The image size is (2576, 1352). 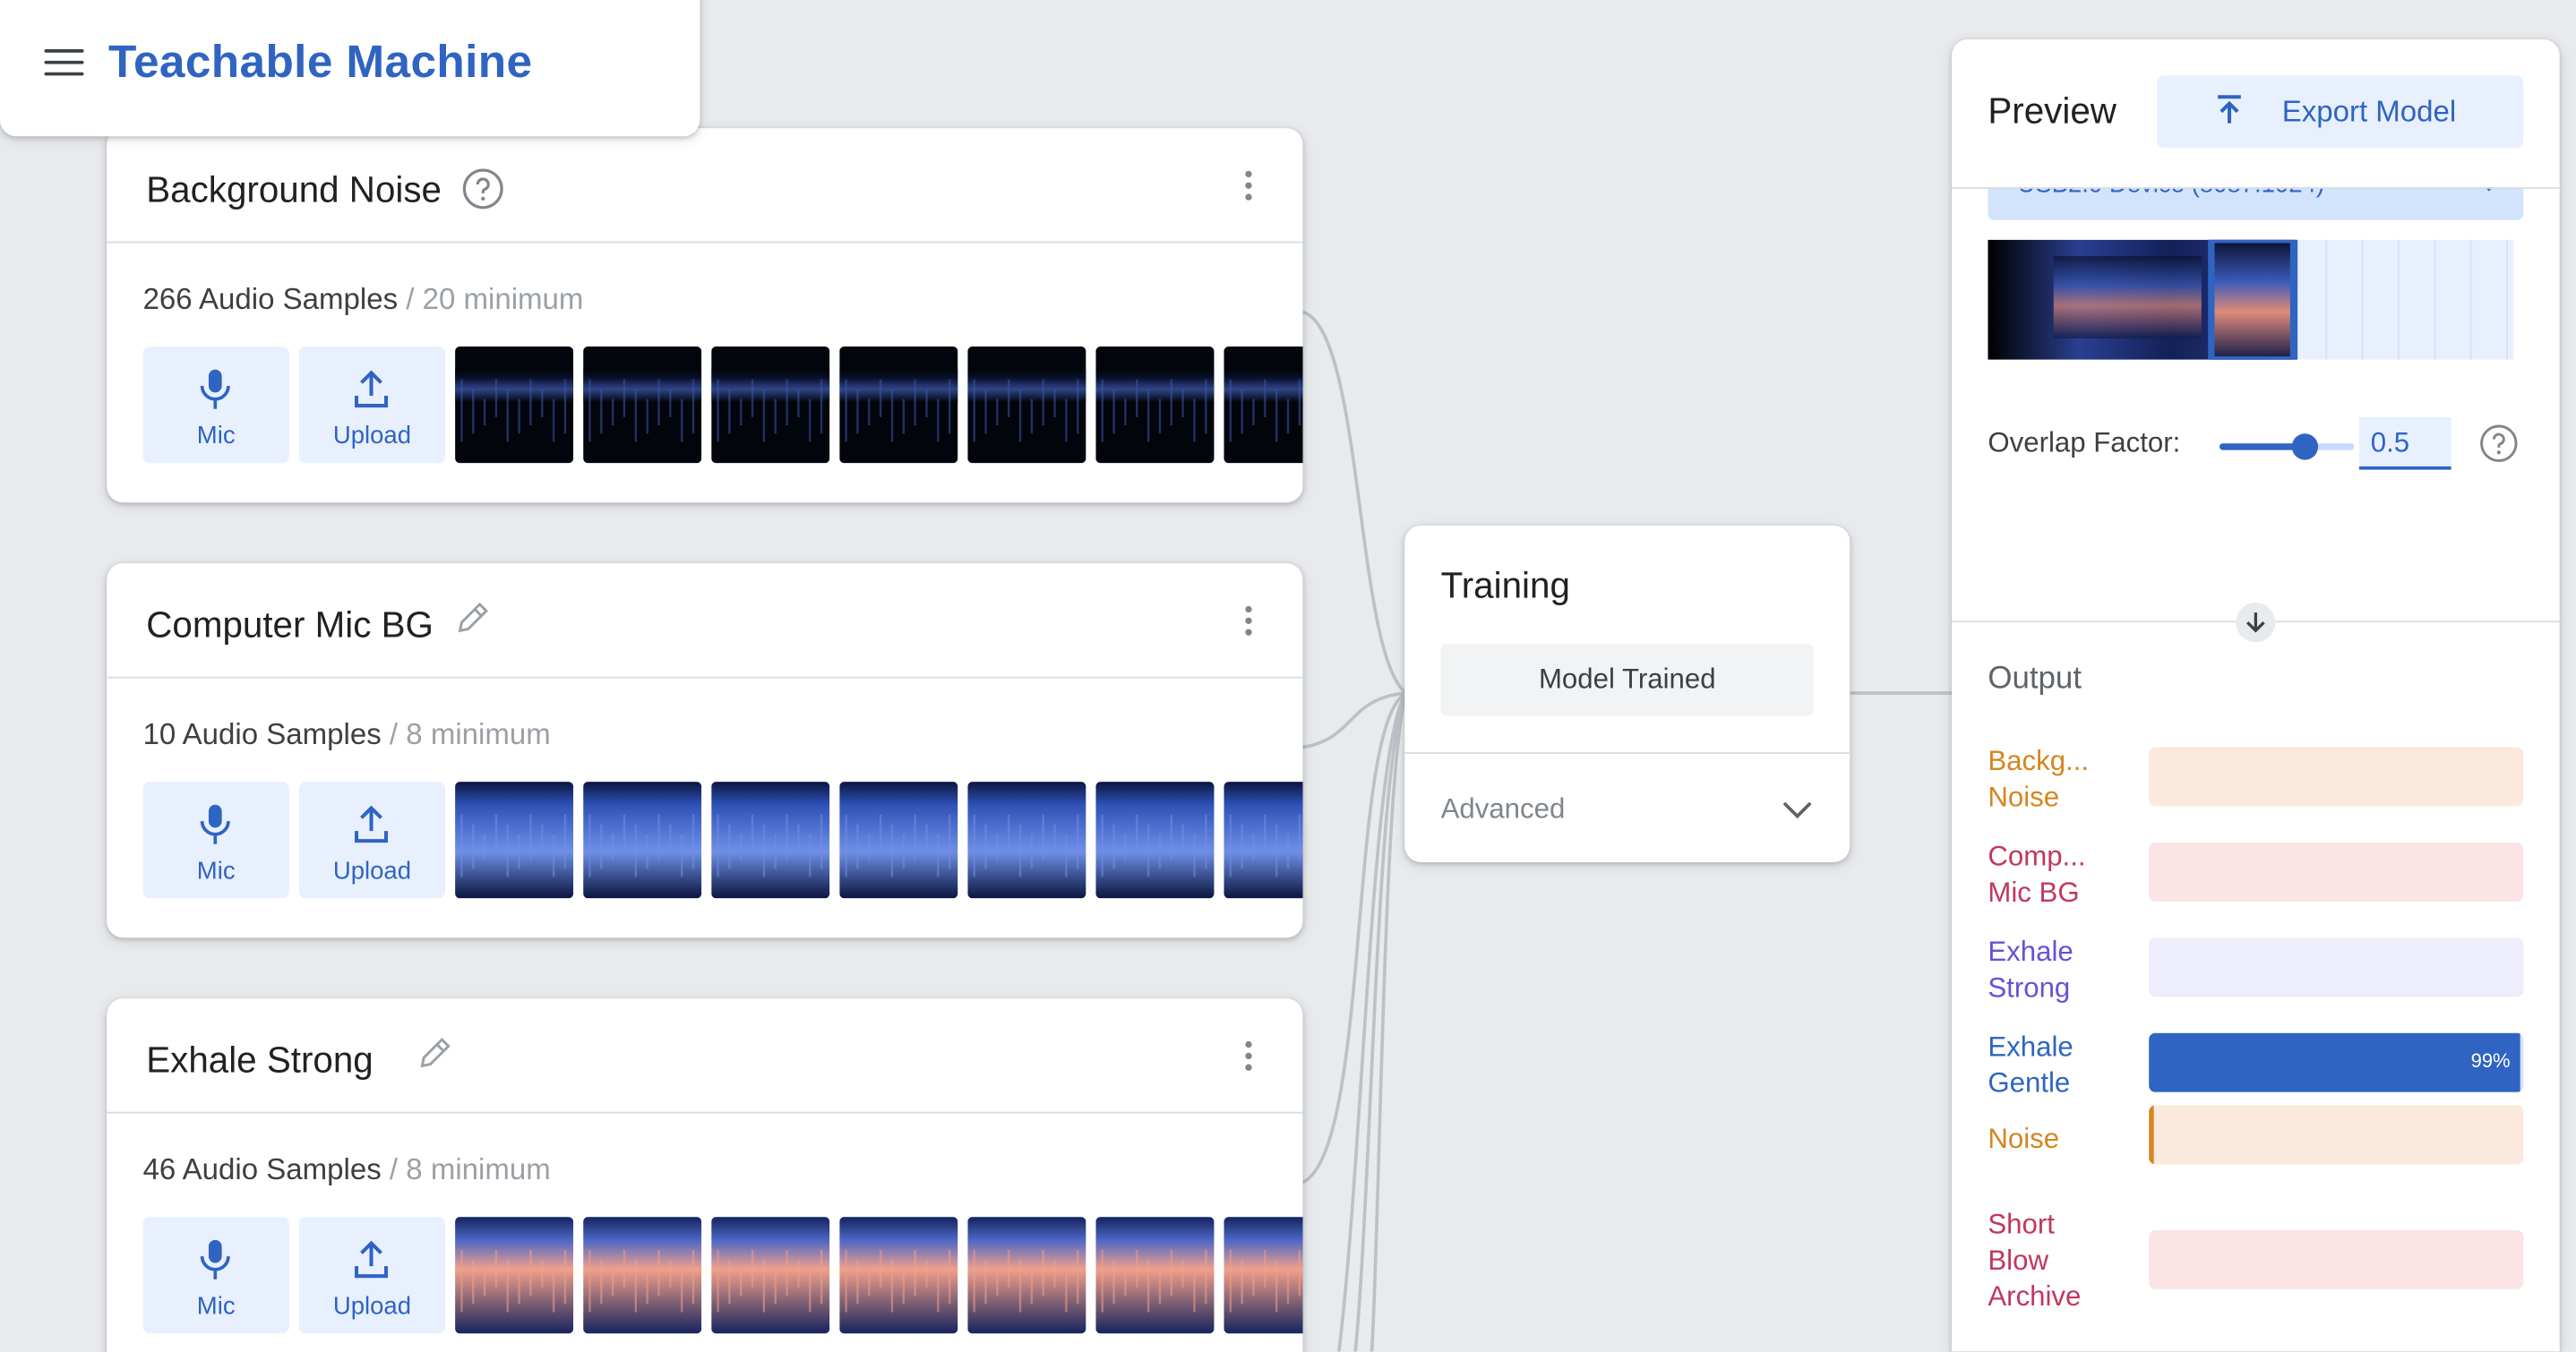 I want to click on sample-count: 46 Audio Samples / 8 minimum, so click(x=347, y=1171).